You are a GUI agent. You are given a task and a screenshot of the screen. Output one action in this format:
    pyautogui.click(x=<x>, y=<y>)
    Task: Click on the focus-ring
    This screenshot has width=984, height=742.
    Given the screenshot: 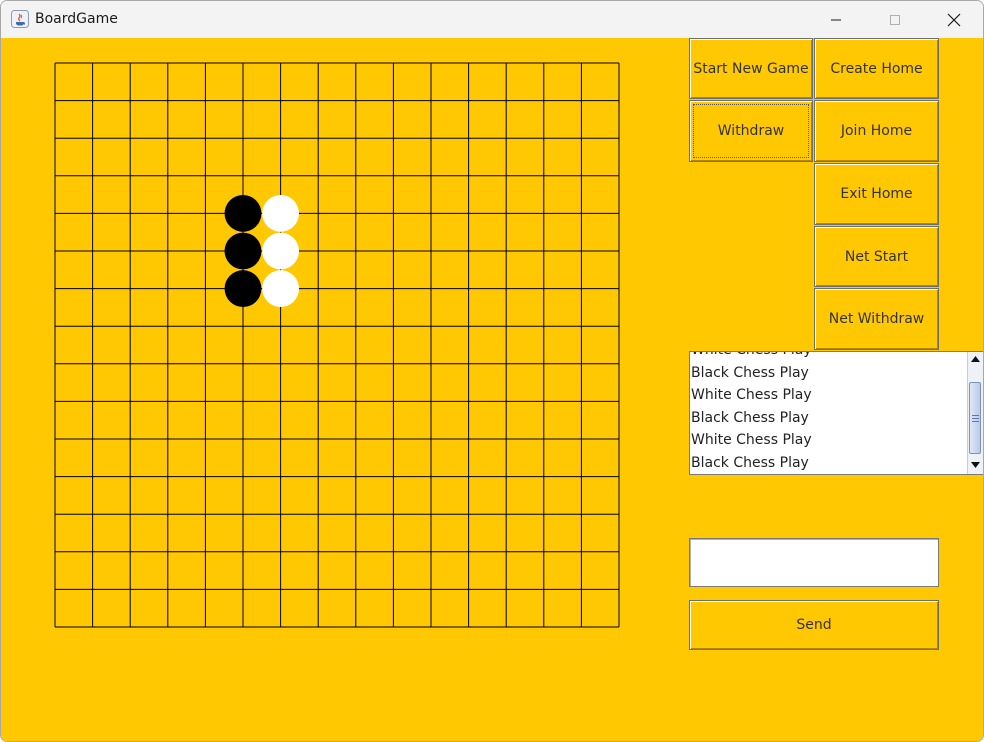 What is the action you would take?
    pyautogui.click(x=751, y=131)
    